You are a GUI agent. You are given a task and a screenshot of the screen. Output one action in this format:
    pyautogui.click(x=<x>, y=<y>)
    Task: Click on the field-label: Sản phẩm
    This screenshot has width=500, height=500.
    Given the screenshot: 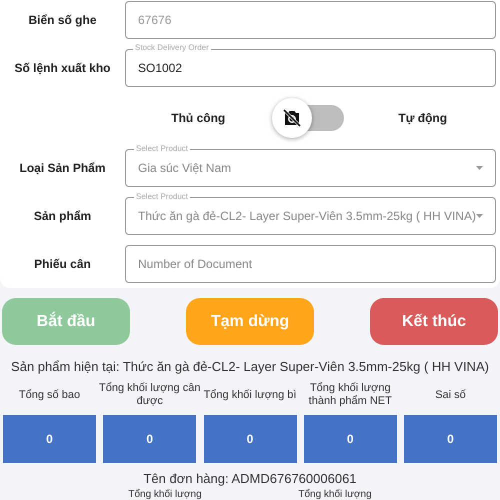 What is the action you would take?
    pyautogui.click(x=62, y=216)
    